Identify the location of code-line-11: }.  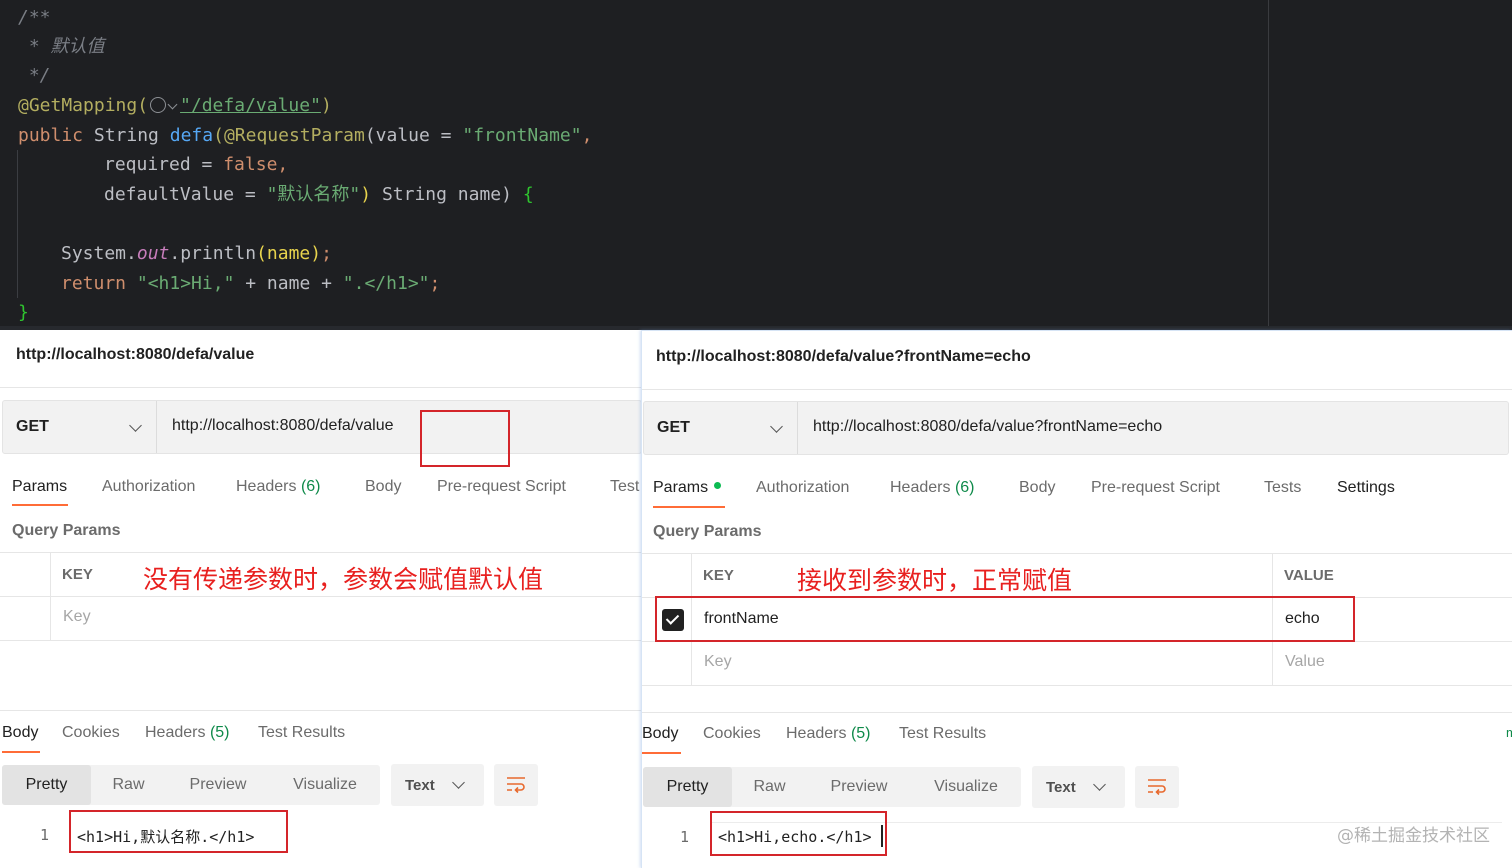
(23, 312).